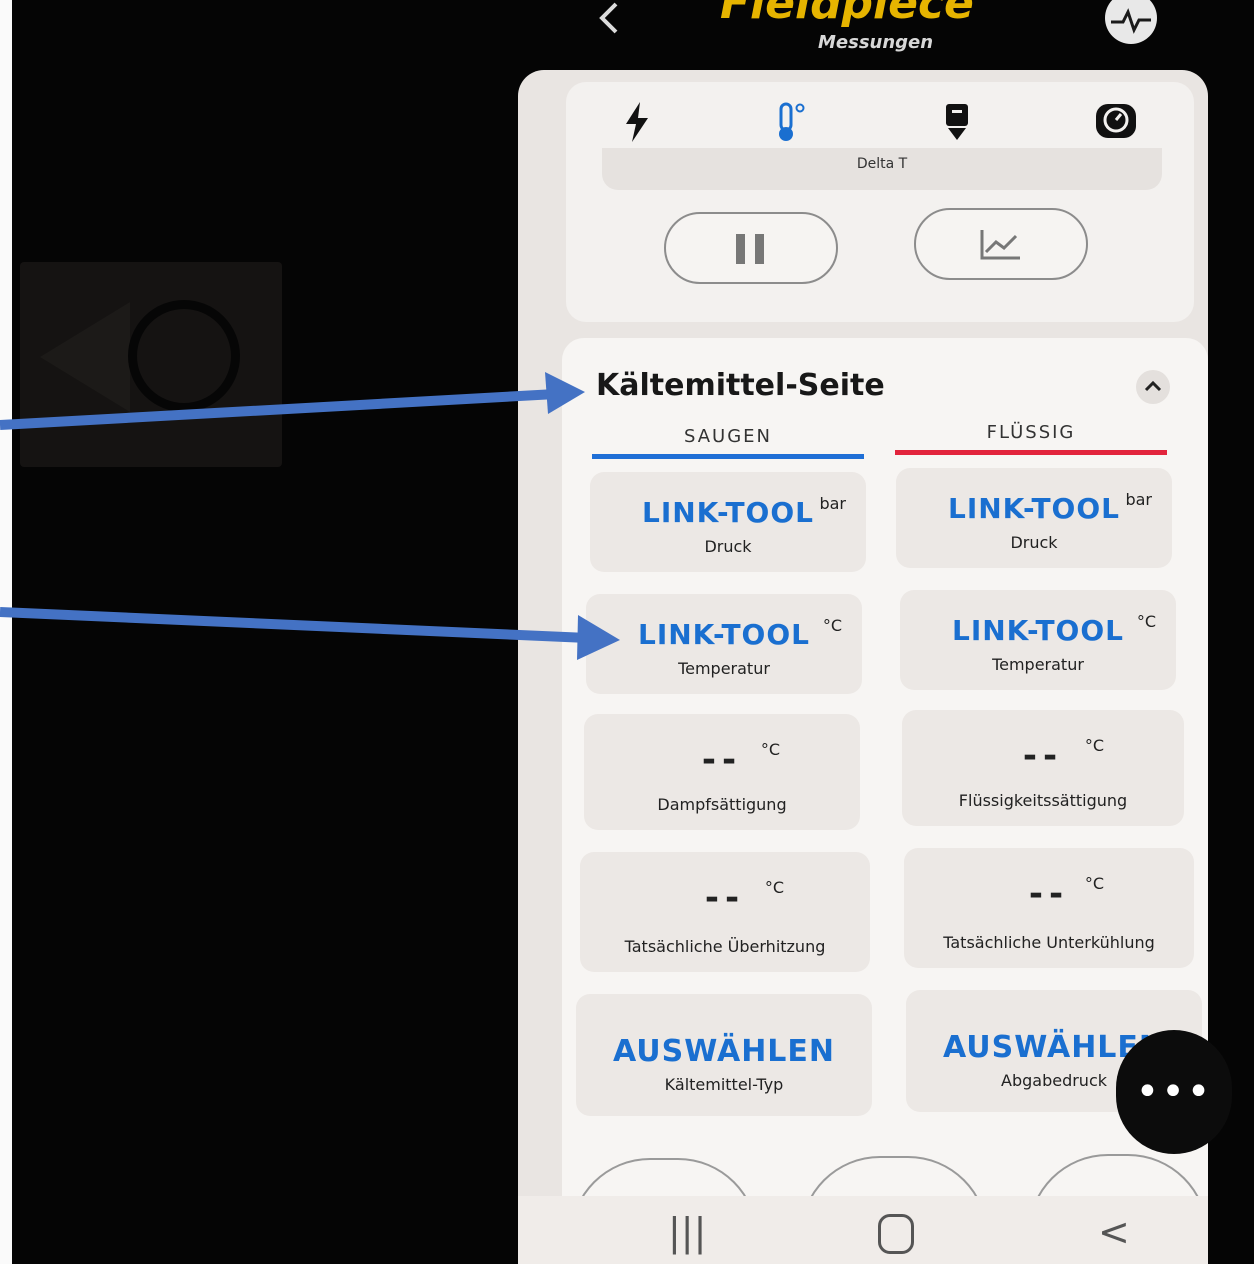 The width and height of the screenshot is (1254, 1264). What do you see at coordinates (310, 633) in the screenshot?
I see `annotation-arrow-temperature` at bounding box center [310, 633].